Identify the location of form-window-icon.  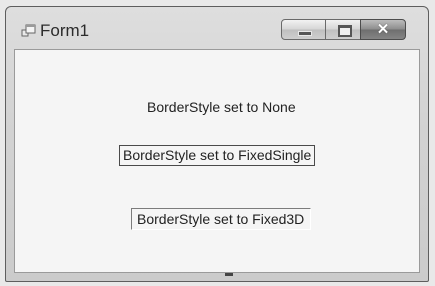
(29, 31).